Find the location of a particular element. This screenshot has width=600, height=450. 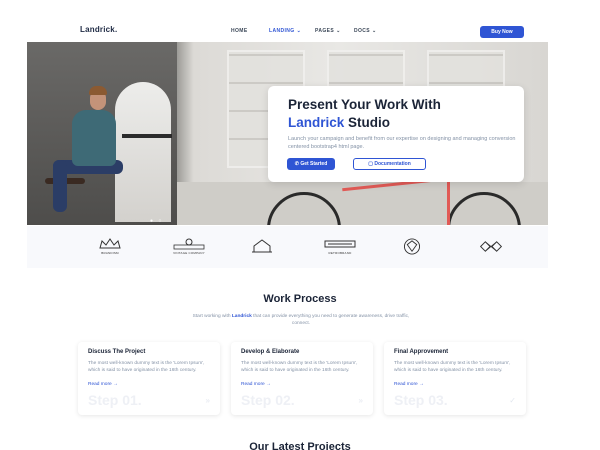

geometric-logo-icon is located at coordinates (491, 246).